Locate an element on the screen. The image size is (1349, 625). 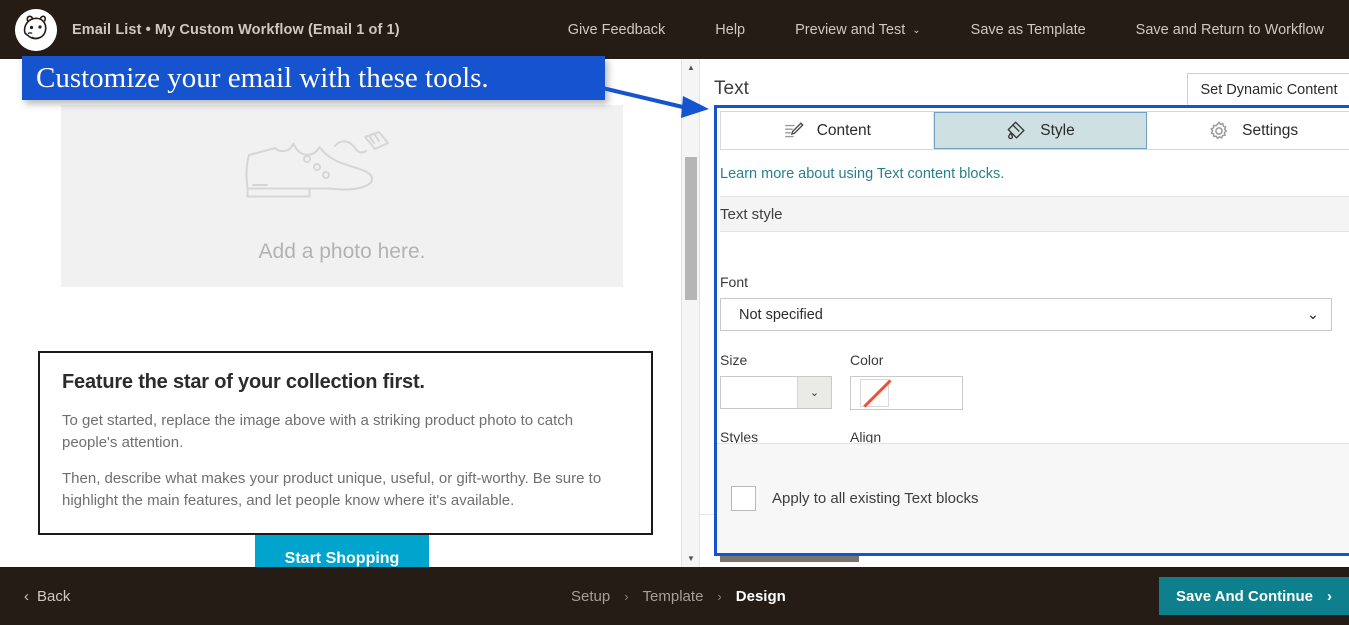
font-select: Not specified ⌄ is located at coordinates (1026, 314).